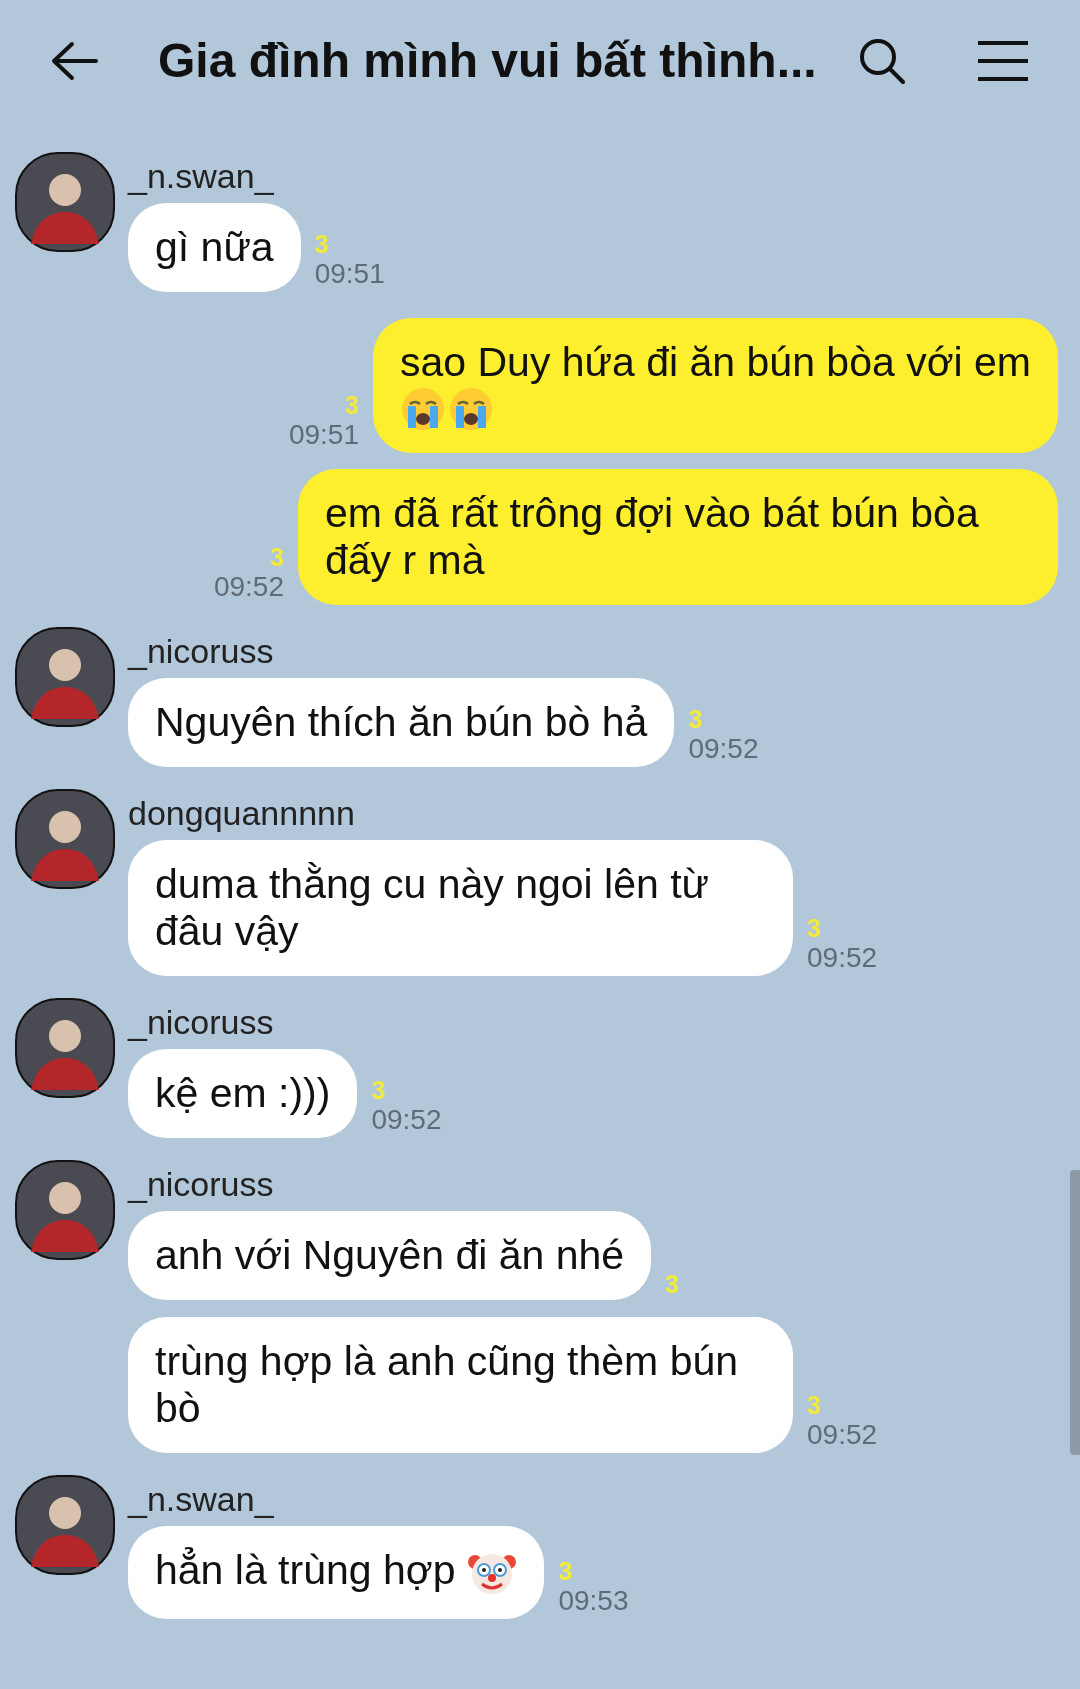  I want to click on message-time: 09:53, so click(593, 1601).